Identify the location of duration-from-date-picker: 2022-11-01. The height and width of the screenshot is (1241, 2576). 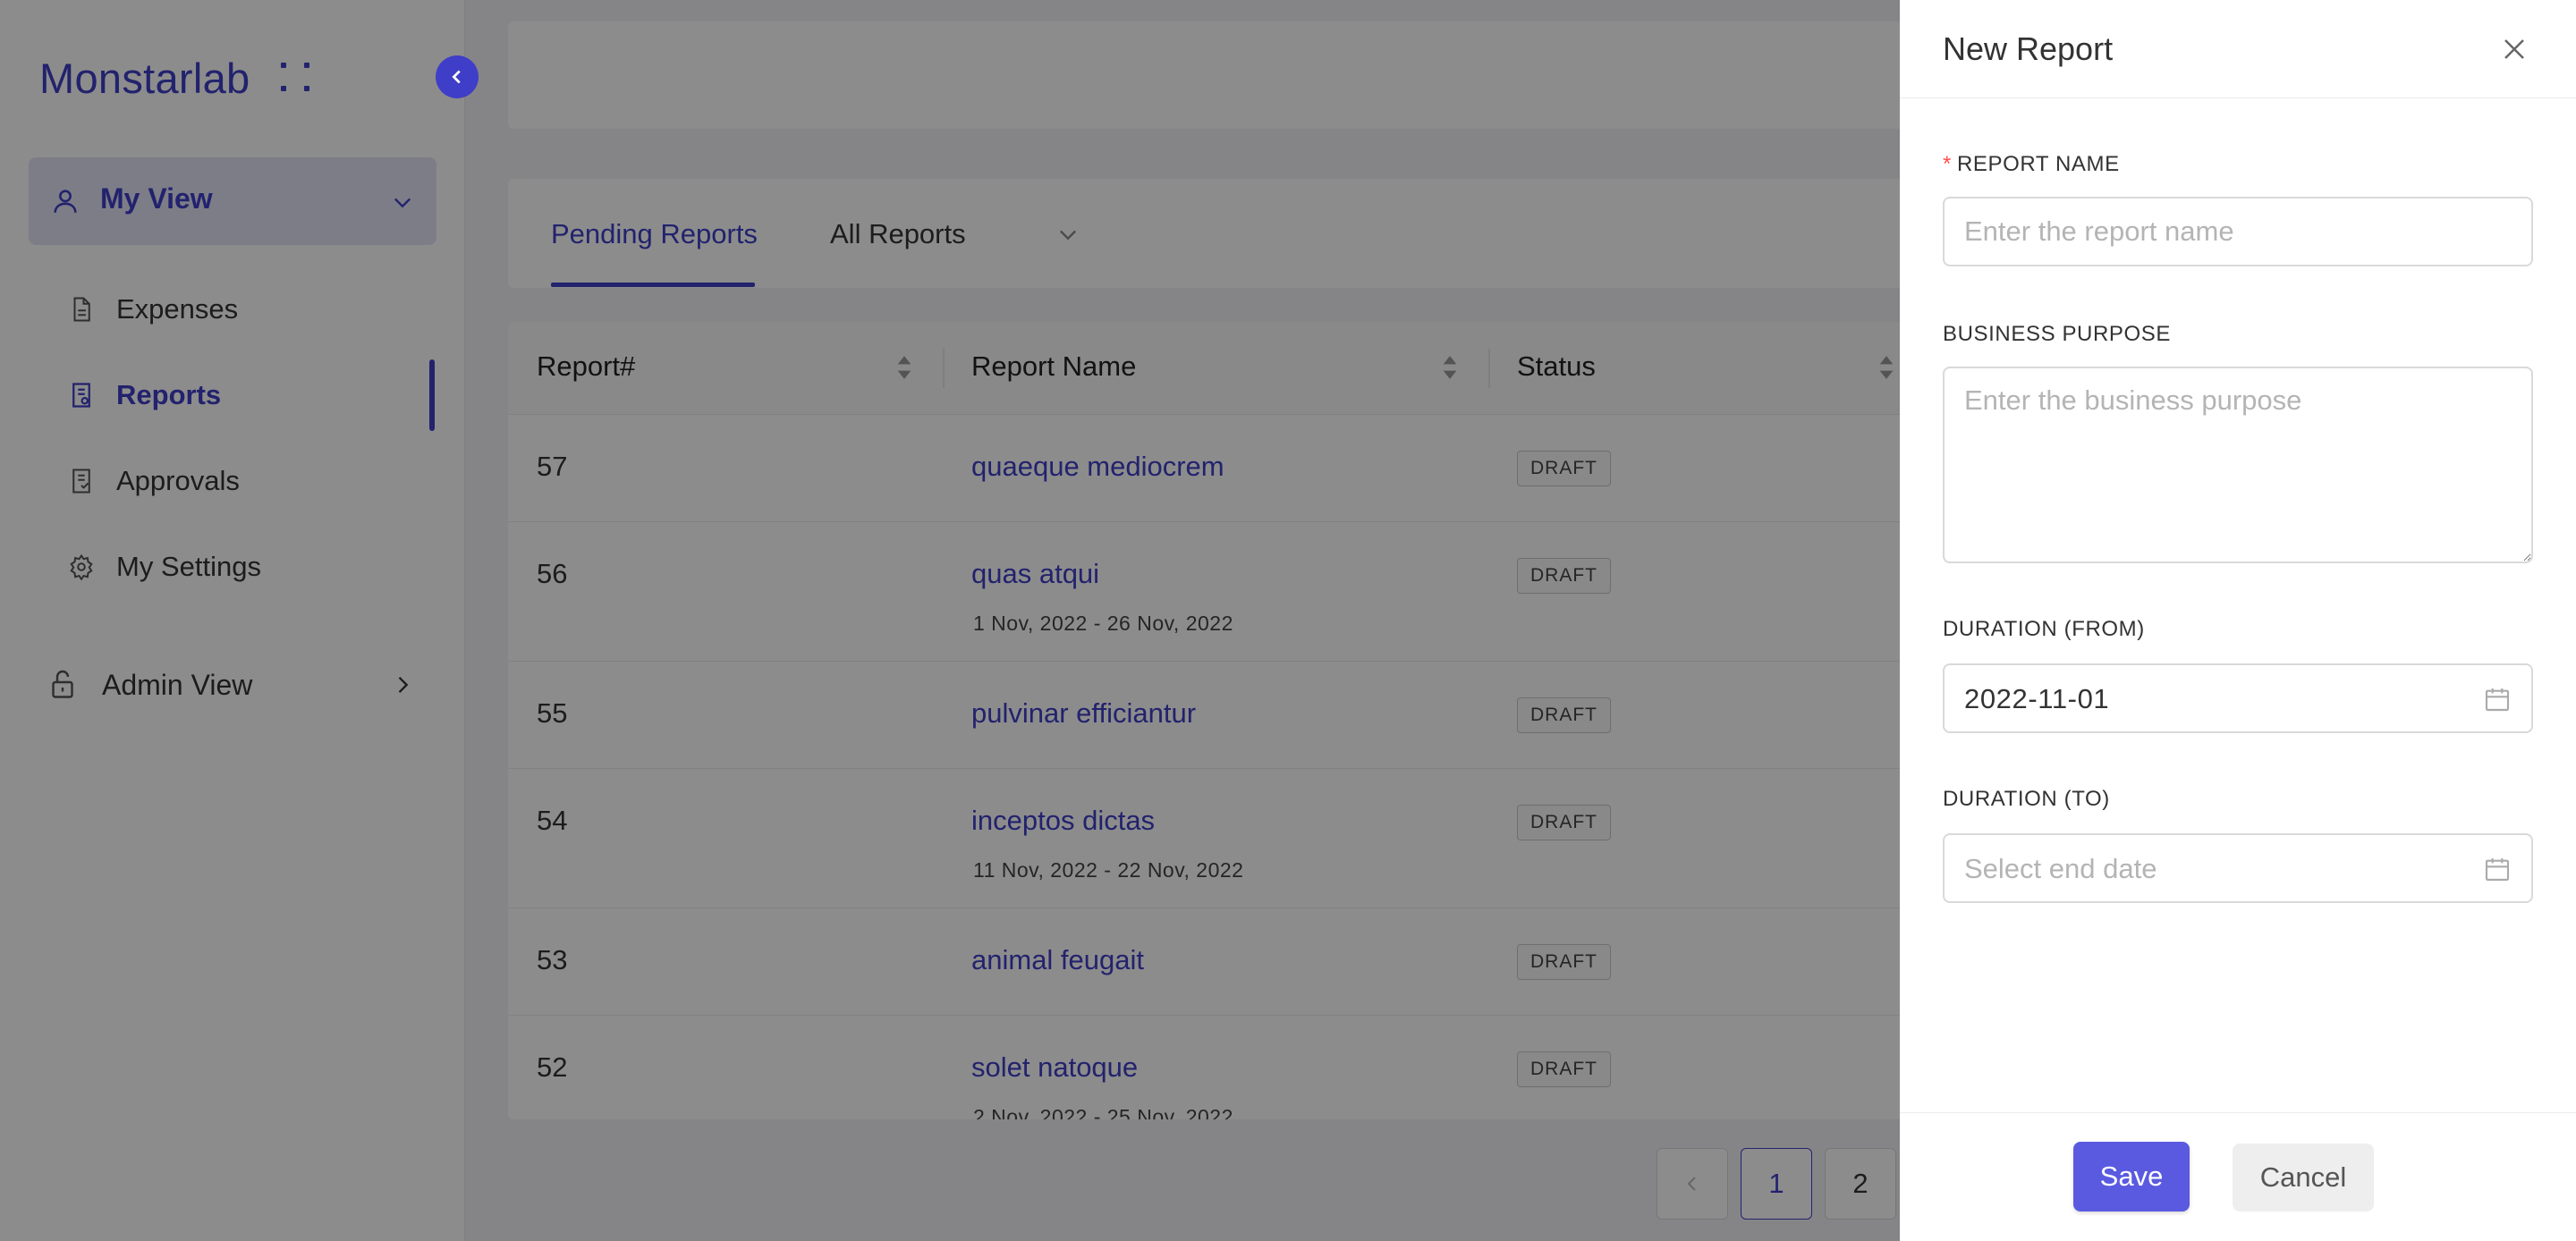
(2238, 698).